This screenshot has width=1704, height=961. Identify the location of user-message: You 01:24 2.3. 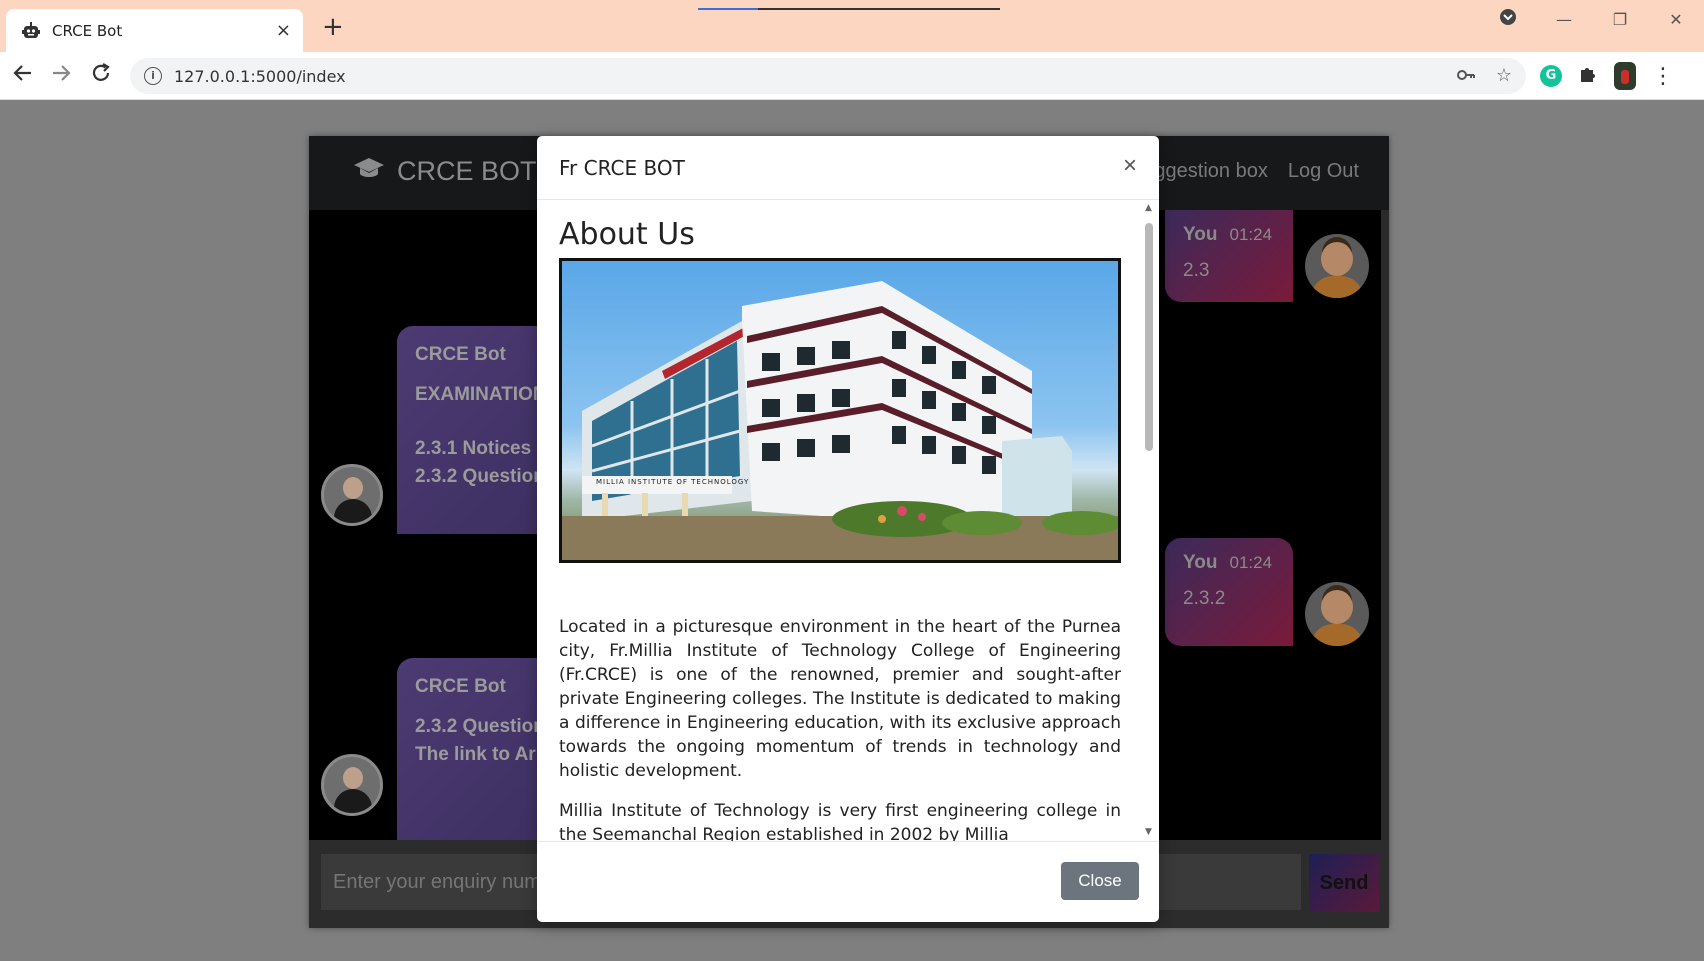
(1229, 256).